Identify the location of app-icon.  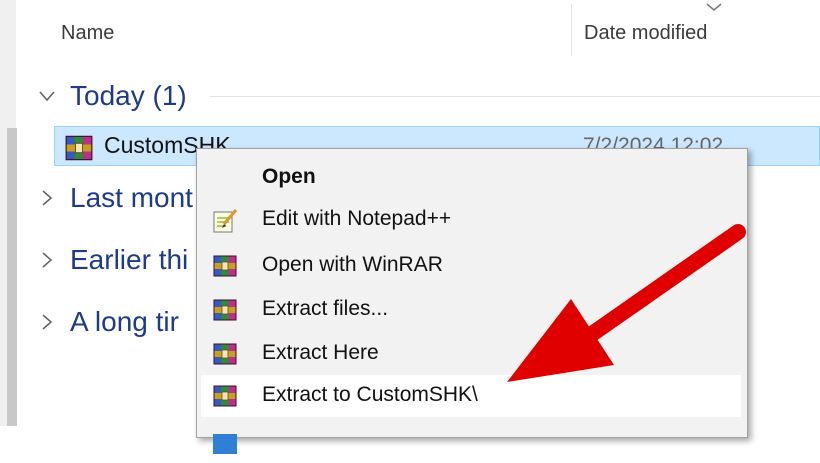
(225, 444).